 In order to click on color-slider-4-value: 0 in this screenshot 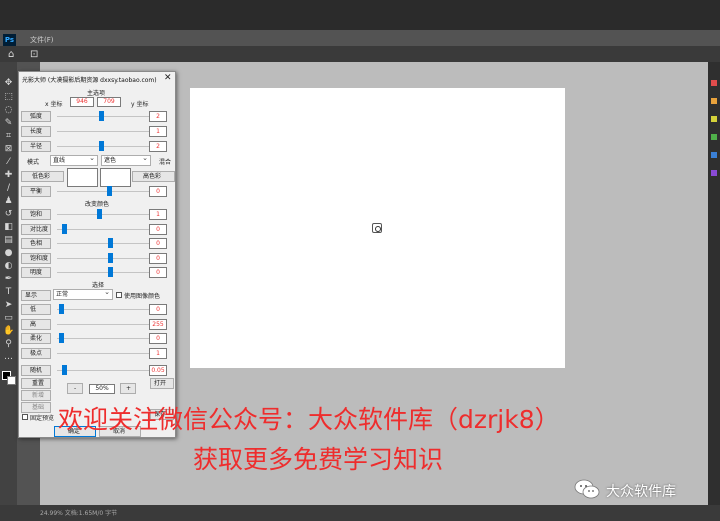, I will do `click(158, 272)`.